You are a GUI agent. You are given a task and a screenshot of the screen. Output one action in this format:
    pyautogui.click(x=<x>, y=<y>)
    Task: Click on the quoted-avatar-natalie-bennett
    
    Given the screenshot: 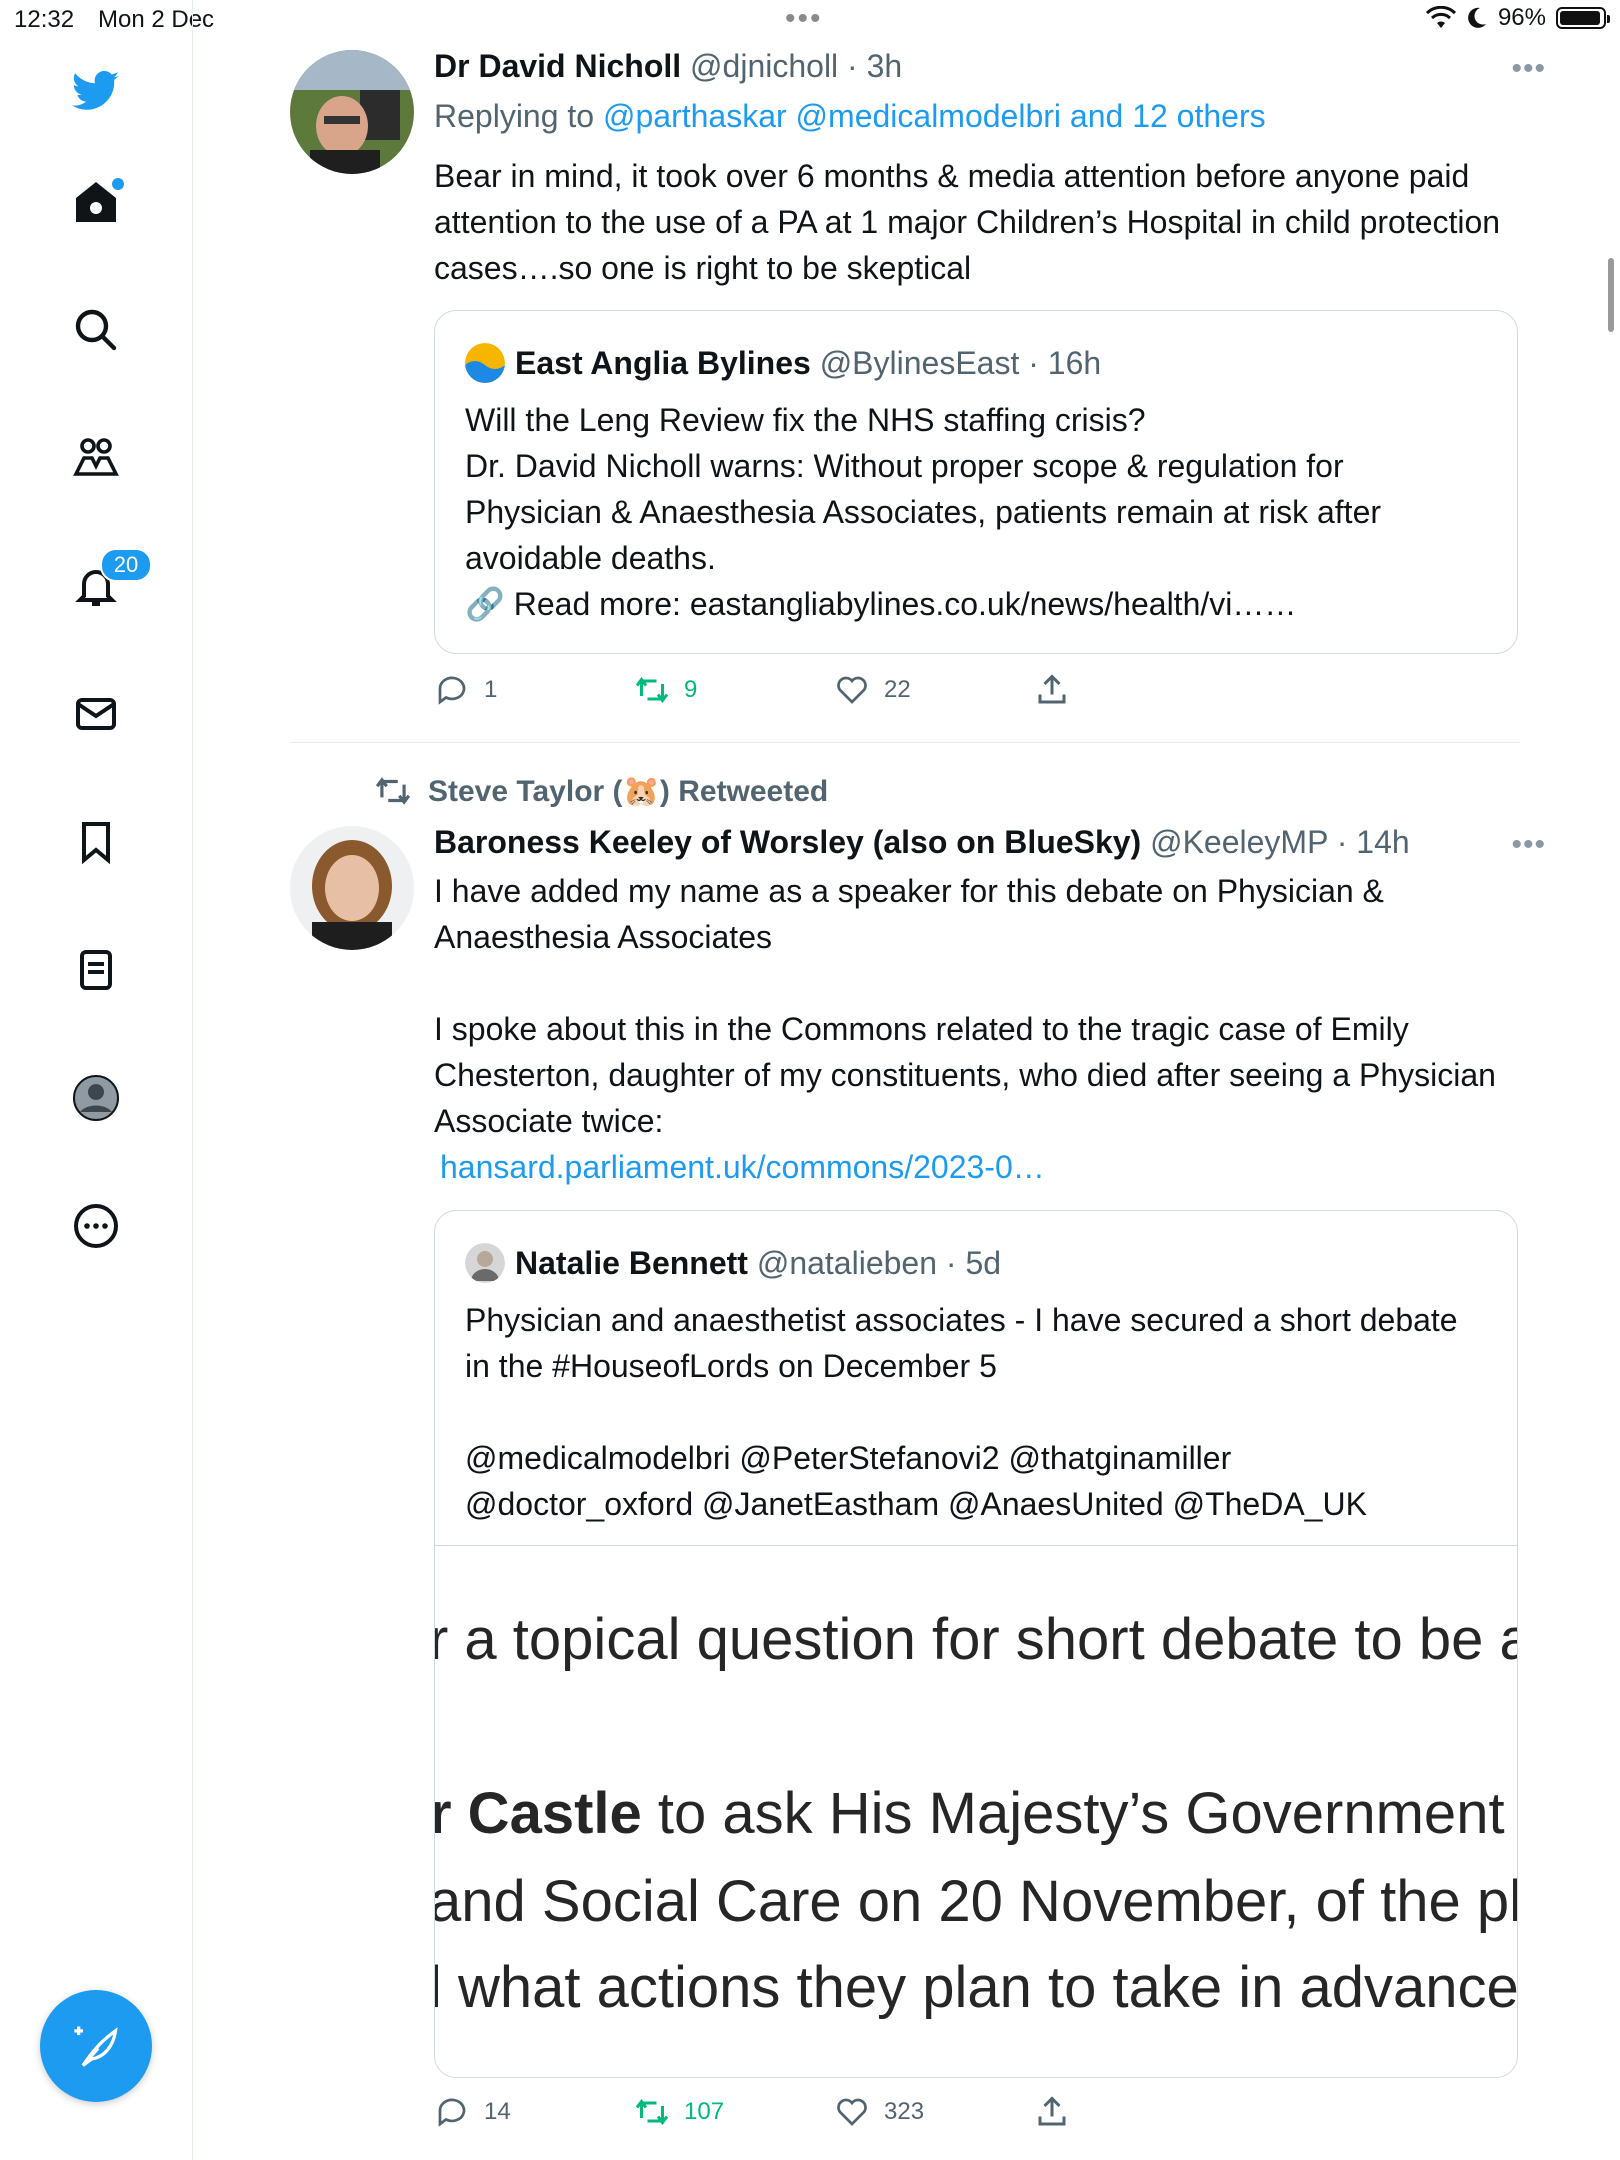 What is the action you would take?
    pyautogui.click(x=485, y=1263)
    